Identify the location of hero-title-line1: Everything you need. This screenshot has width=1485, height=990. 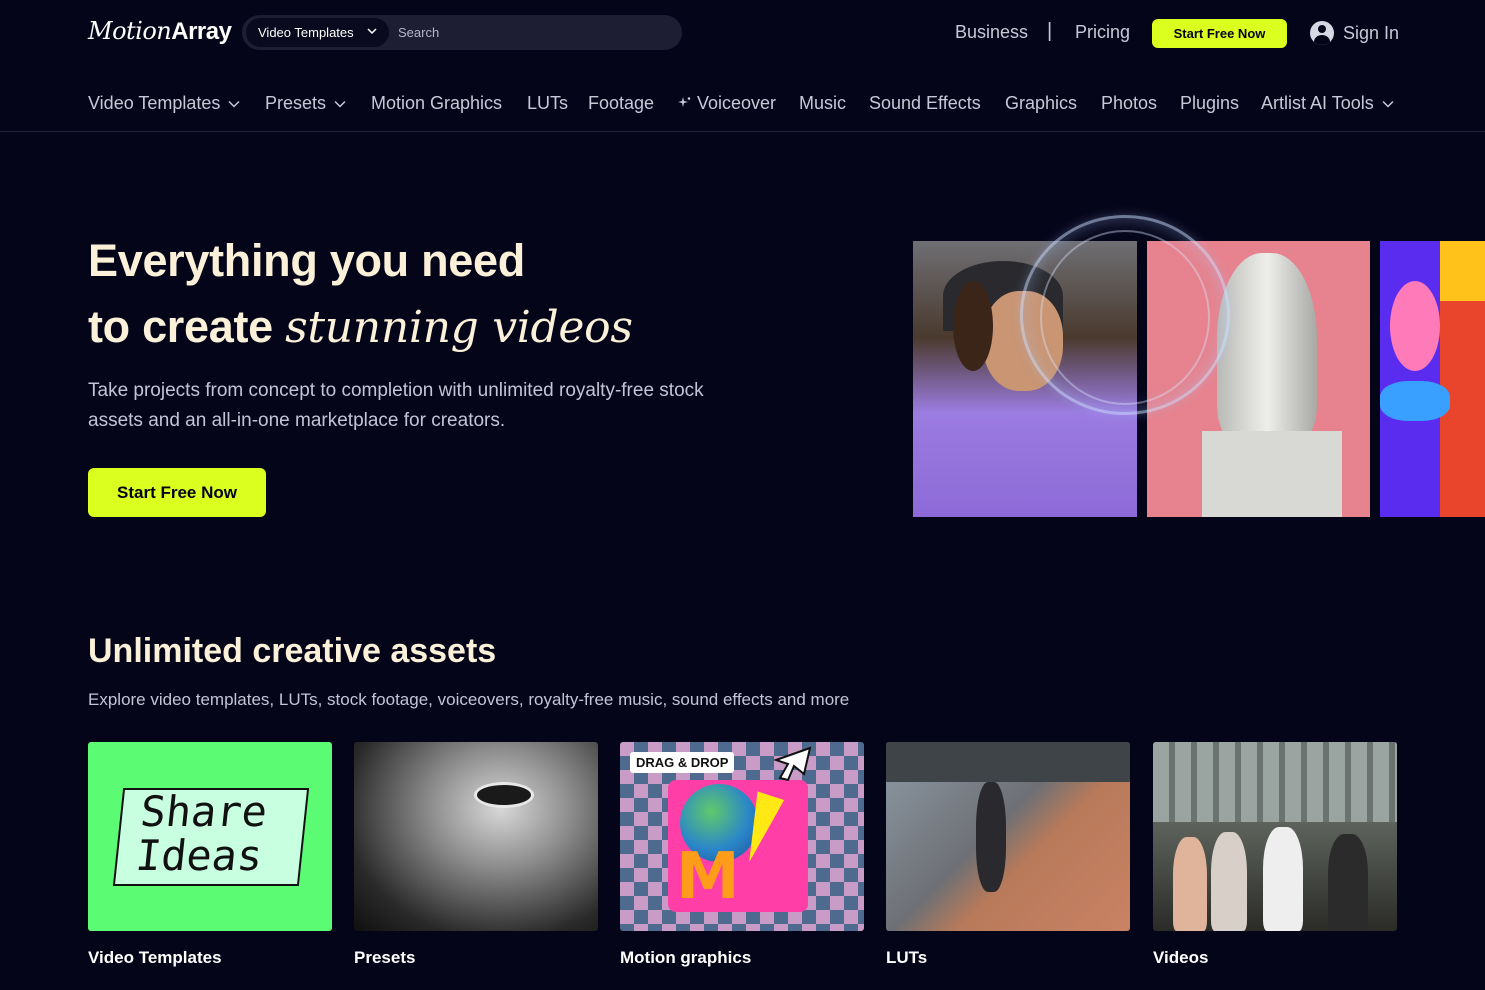
(306, 260).